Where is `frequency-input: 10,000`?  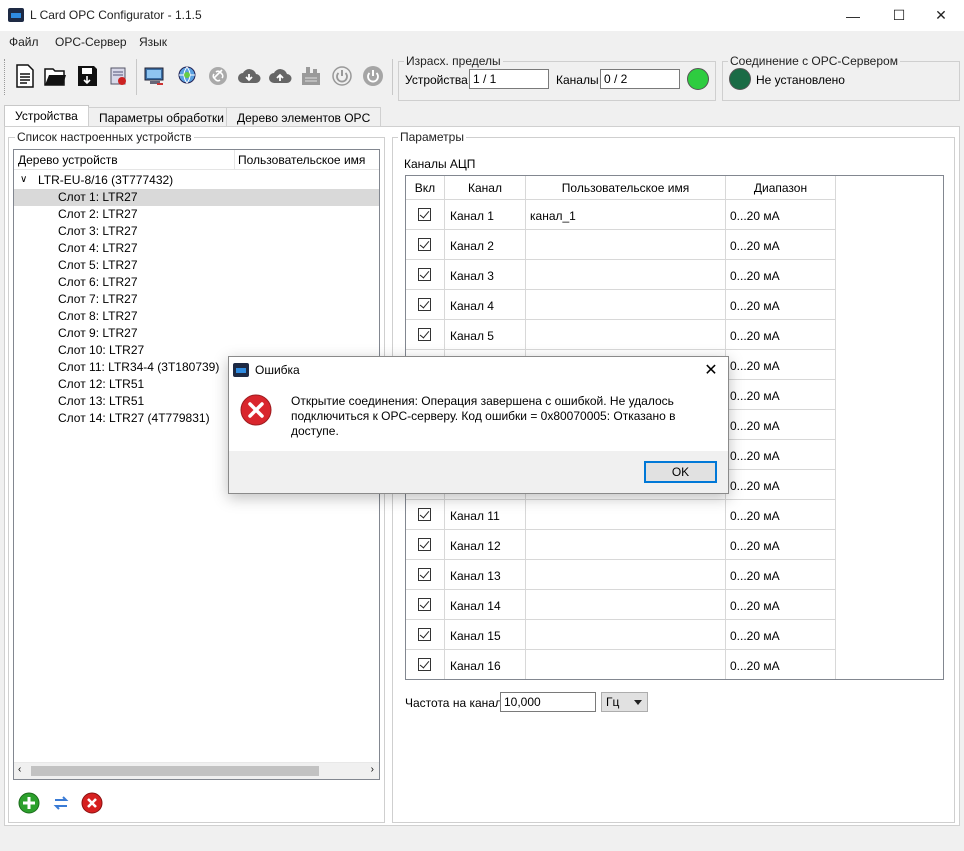
frequency-input: 10,000 is located at coordinates (548, 702).